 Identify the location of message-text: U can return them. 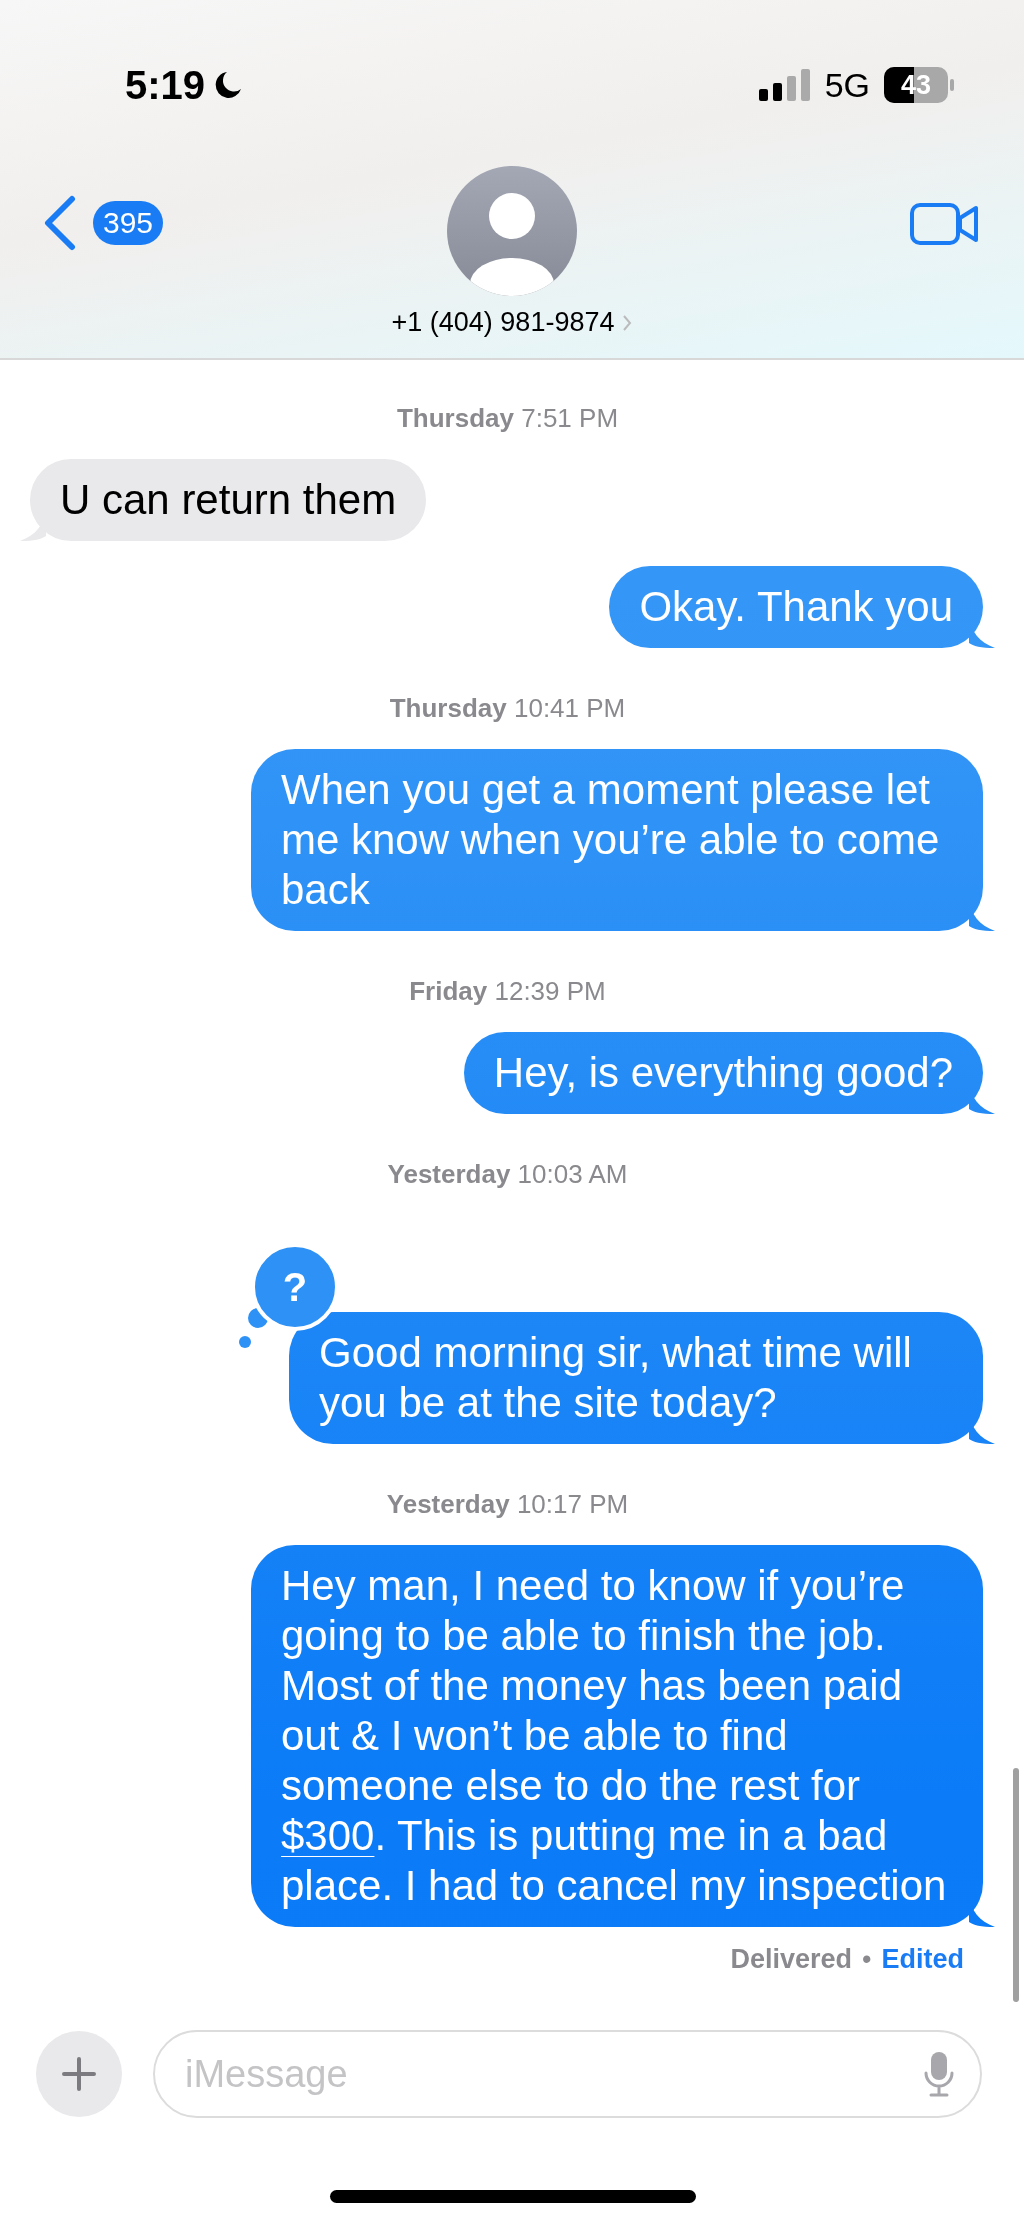
(228, 500).